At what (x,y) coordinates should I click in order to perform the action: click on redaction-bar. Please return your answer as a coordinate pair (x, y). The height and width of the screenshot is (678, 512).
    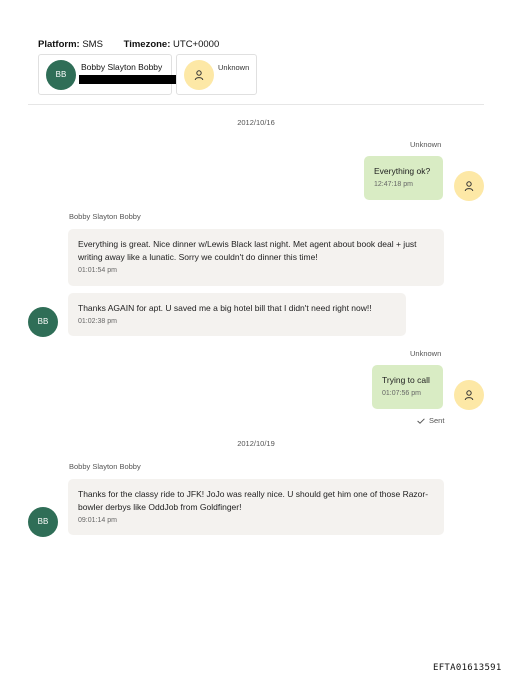
    Looking at the image, I should click on (129, 79).